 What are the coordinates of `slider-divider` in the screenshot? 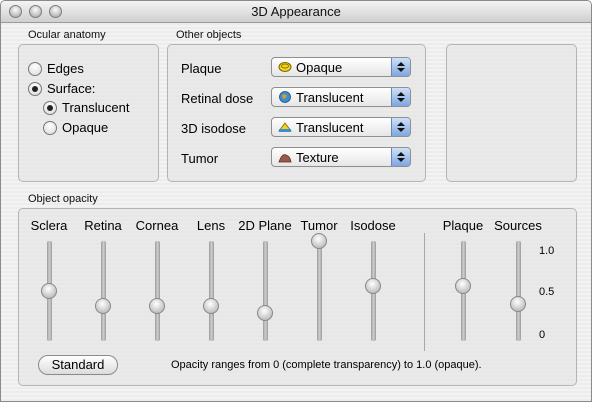 It's located at (424, 292).